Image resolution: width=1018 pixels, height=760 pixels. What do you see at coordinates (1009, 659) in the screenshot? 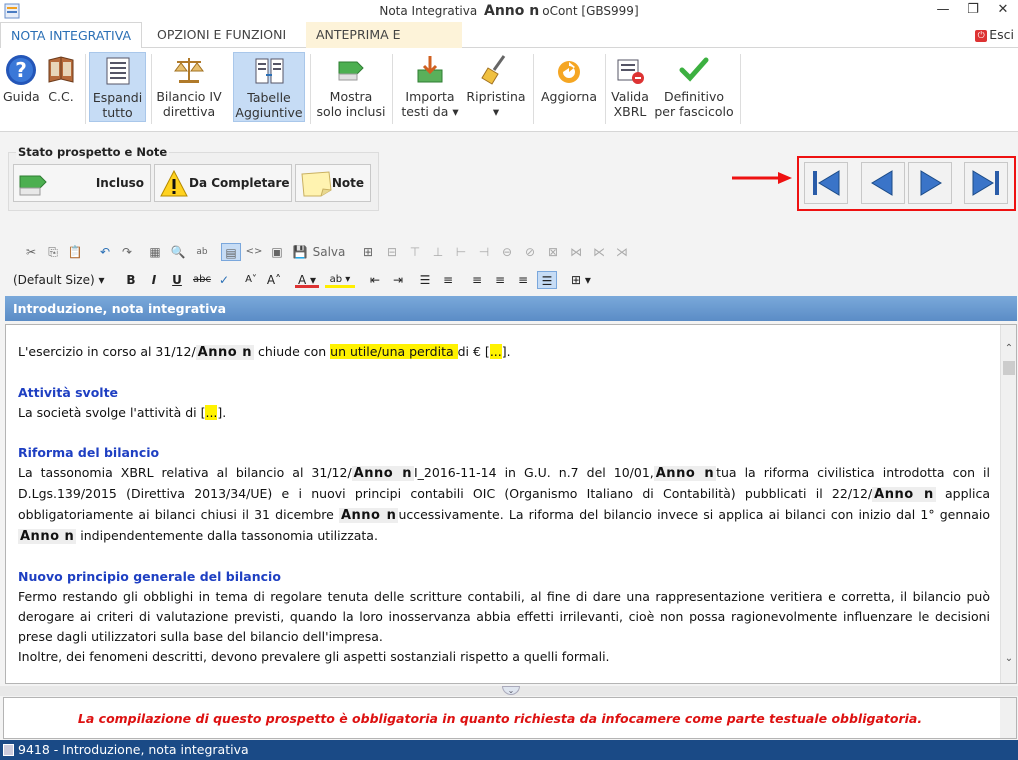
I see `scroll-down-icon: ⌄` at bounding box center [1009, 659].